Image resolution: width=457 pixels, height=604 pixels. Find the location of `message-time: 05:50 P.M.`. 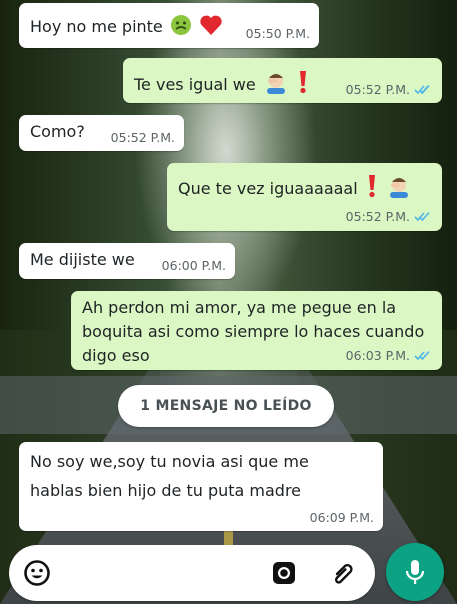

message-time: 05:50 P.M. is located at coordinates (277, 33).